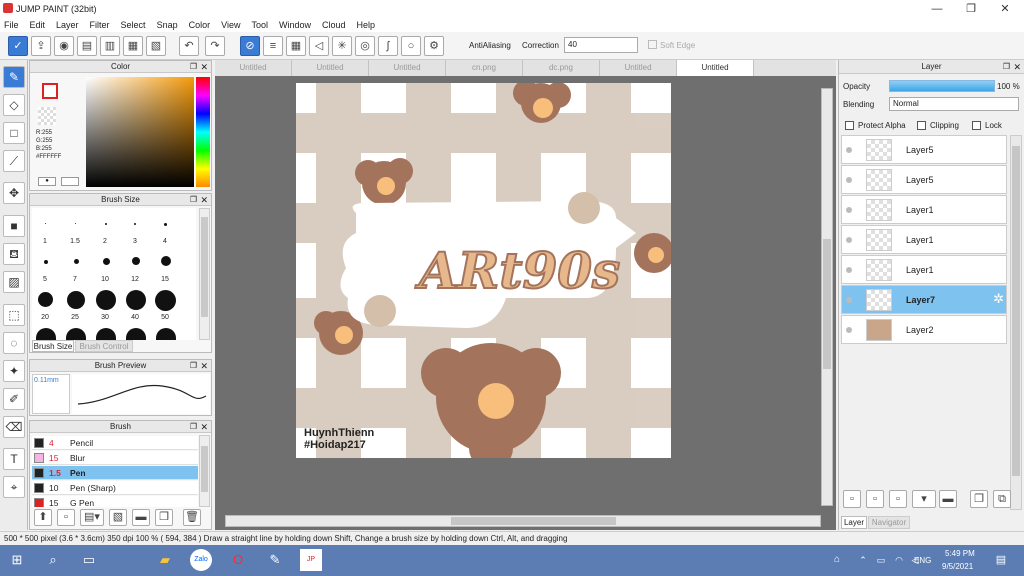 The image size is (1024, 576). I want to click on protect-alpha-checkbox, so click(849, 125).